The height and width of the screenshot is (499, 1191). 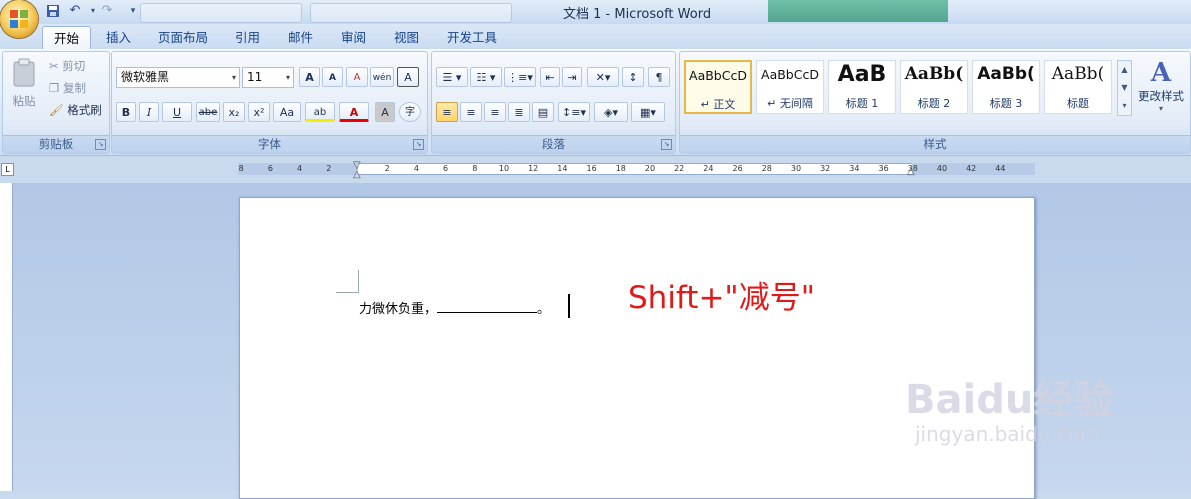 I want to click on more-icon: ▾, so click(x=1124, y=106).